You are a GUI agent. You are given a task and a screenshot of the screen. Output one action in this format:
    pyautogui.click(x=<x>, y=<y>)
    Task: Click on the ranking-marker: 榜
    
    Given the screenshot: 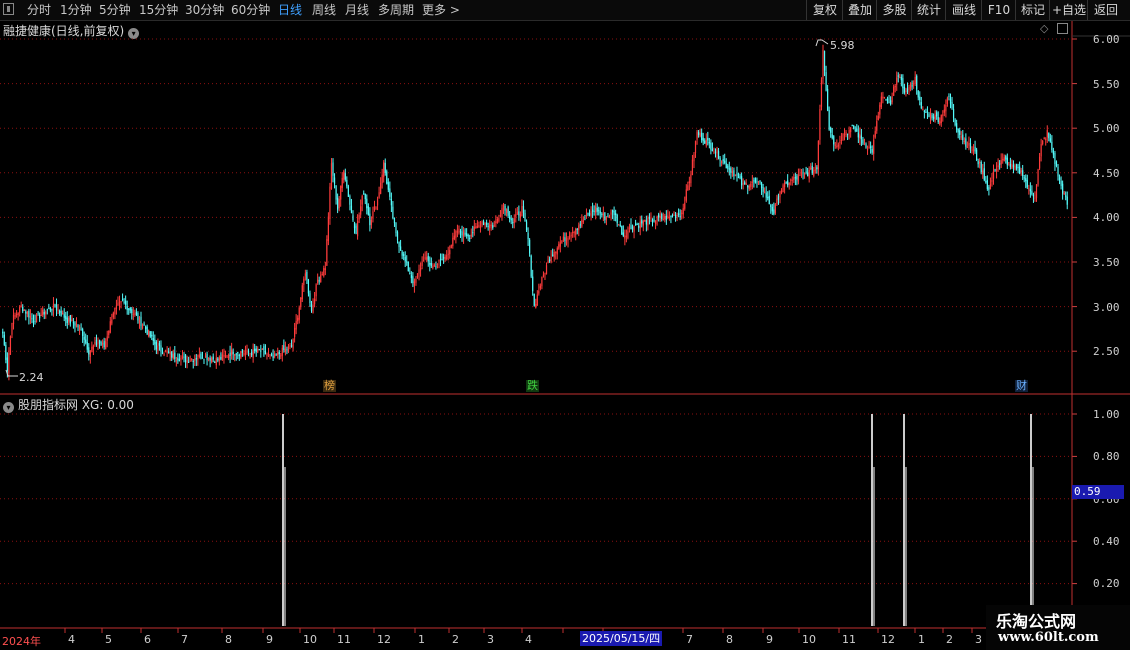 What is the action you would take?
    pyautogui.click(x=329, y=386)
    